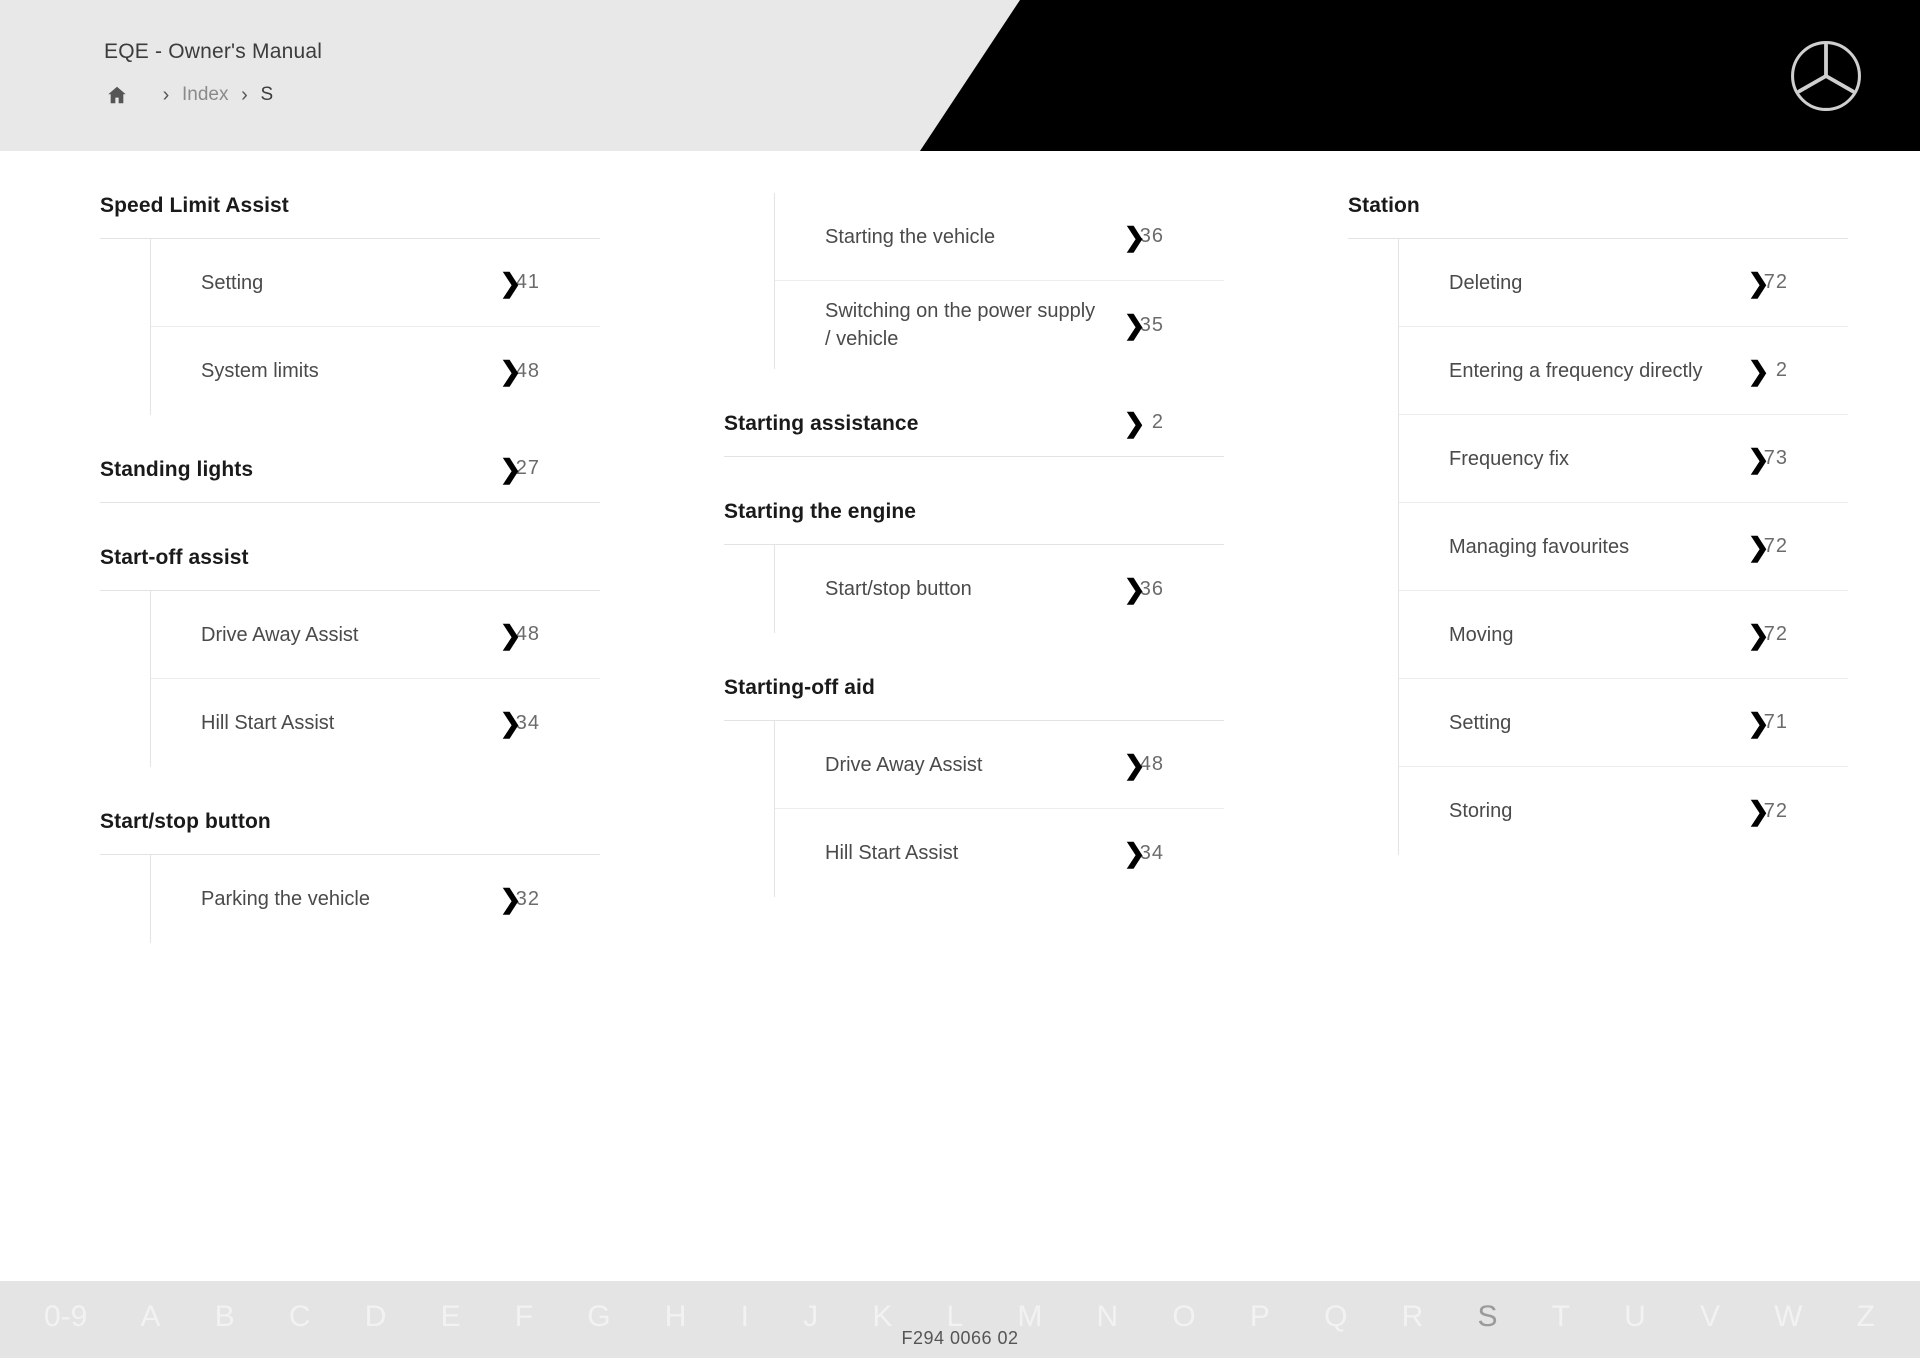  I want to click on index-group: Start/stop button Parking the vehicle 32 ❯, so click(350, 855).